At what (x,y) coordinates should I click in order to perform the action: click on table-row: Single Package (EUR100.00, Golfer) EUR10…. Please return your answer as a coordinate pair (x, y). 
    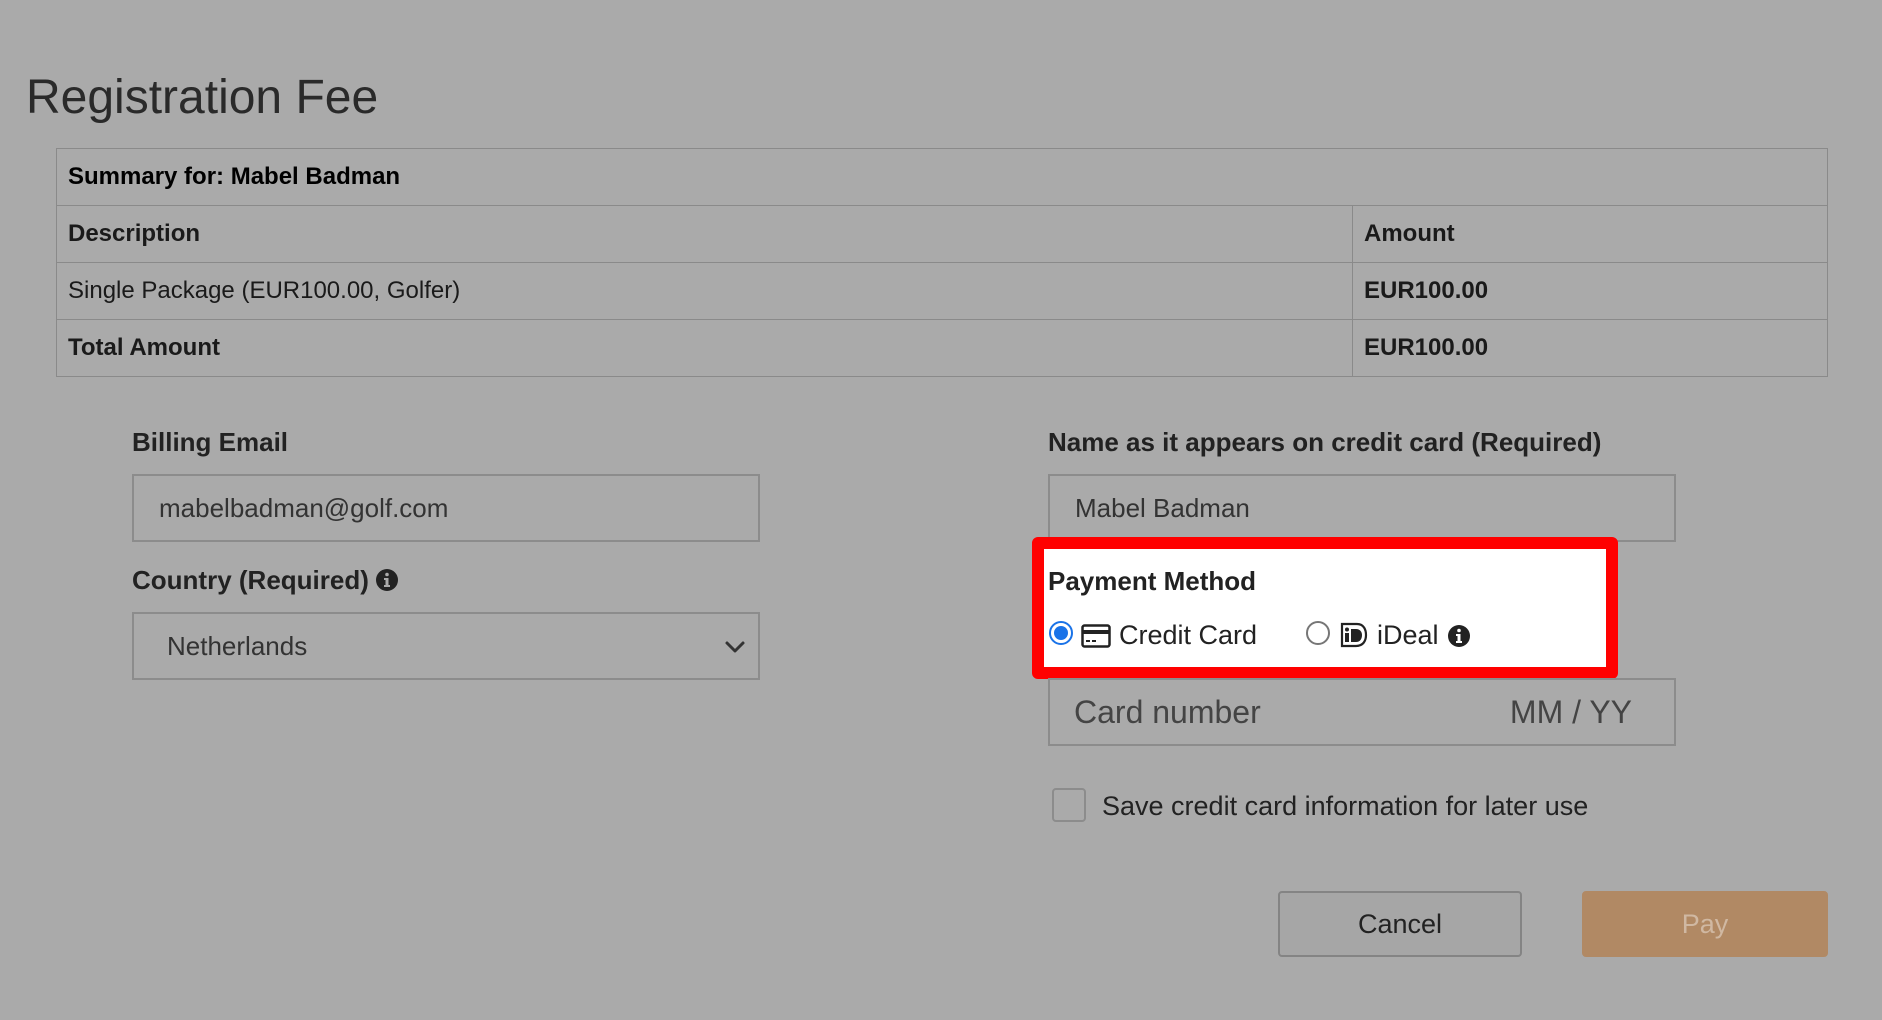
    Looking at the image, I should click on (942, 291).